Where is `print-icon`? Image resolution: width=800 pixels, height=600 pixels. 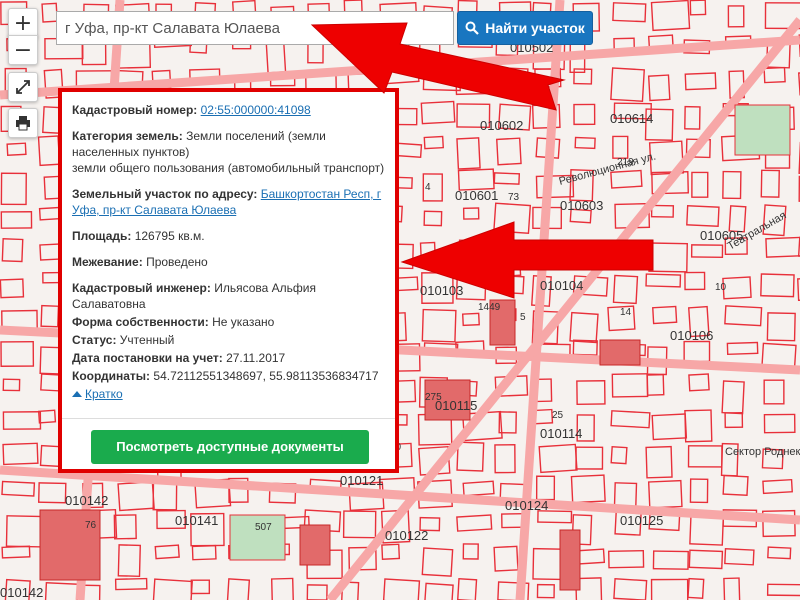
print-icon is located at coordinates (23, 123).